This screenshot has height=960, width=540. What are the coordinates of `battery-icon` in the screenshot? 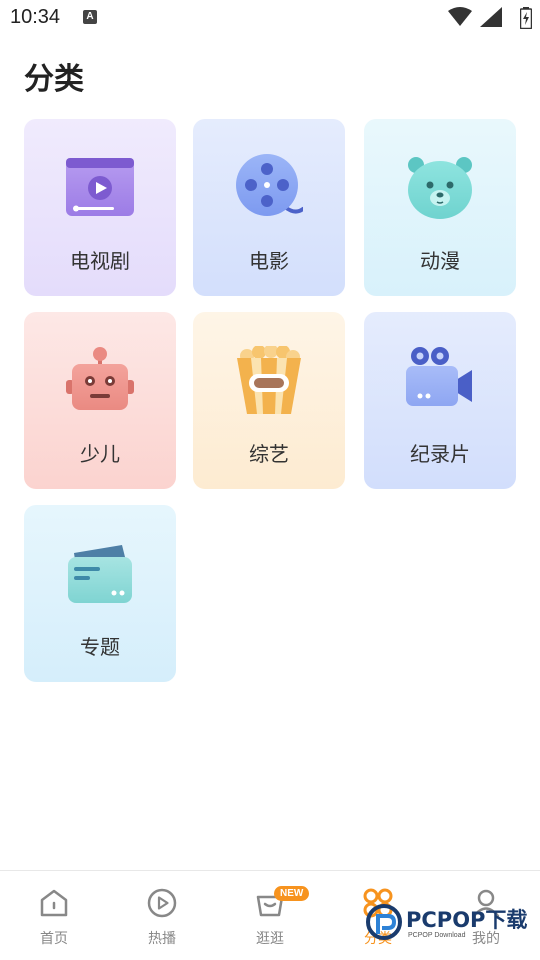 It's located at (526, 18).